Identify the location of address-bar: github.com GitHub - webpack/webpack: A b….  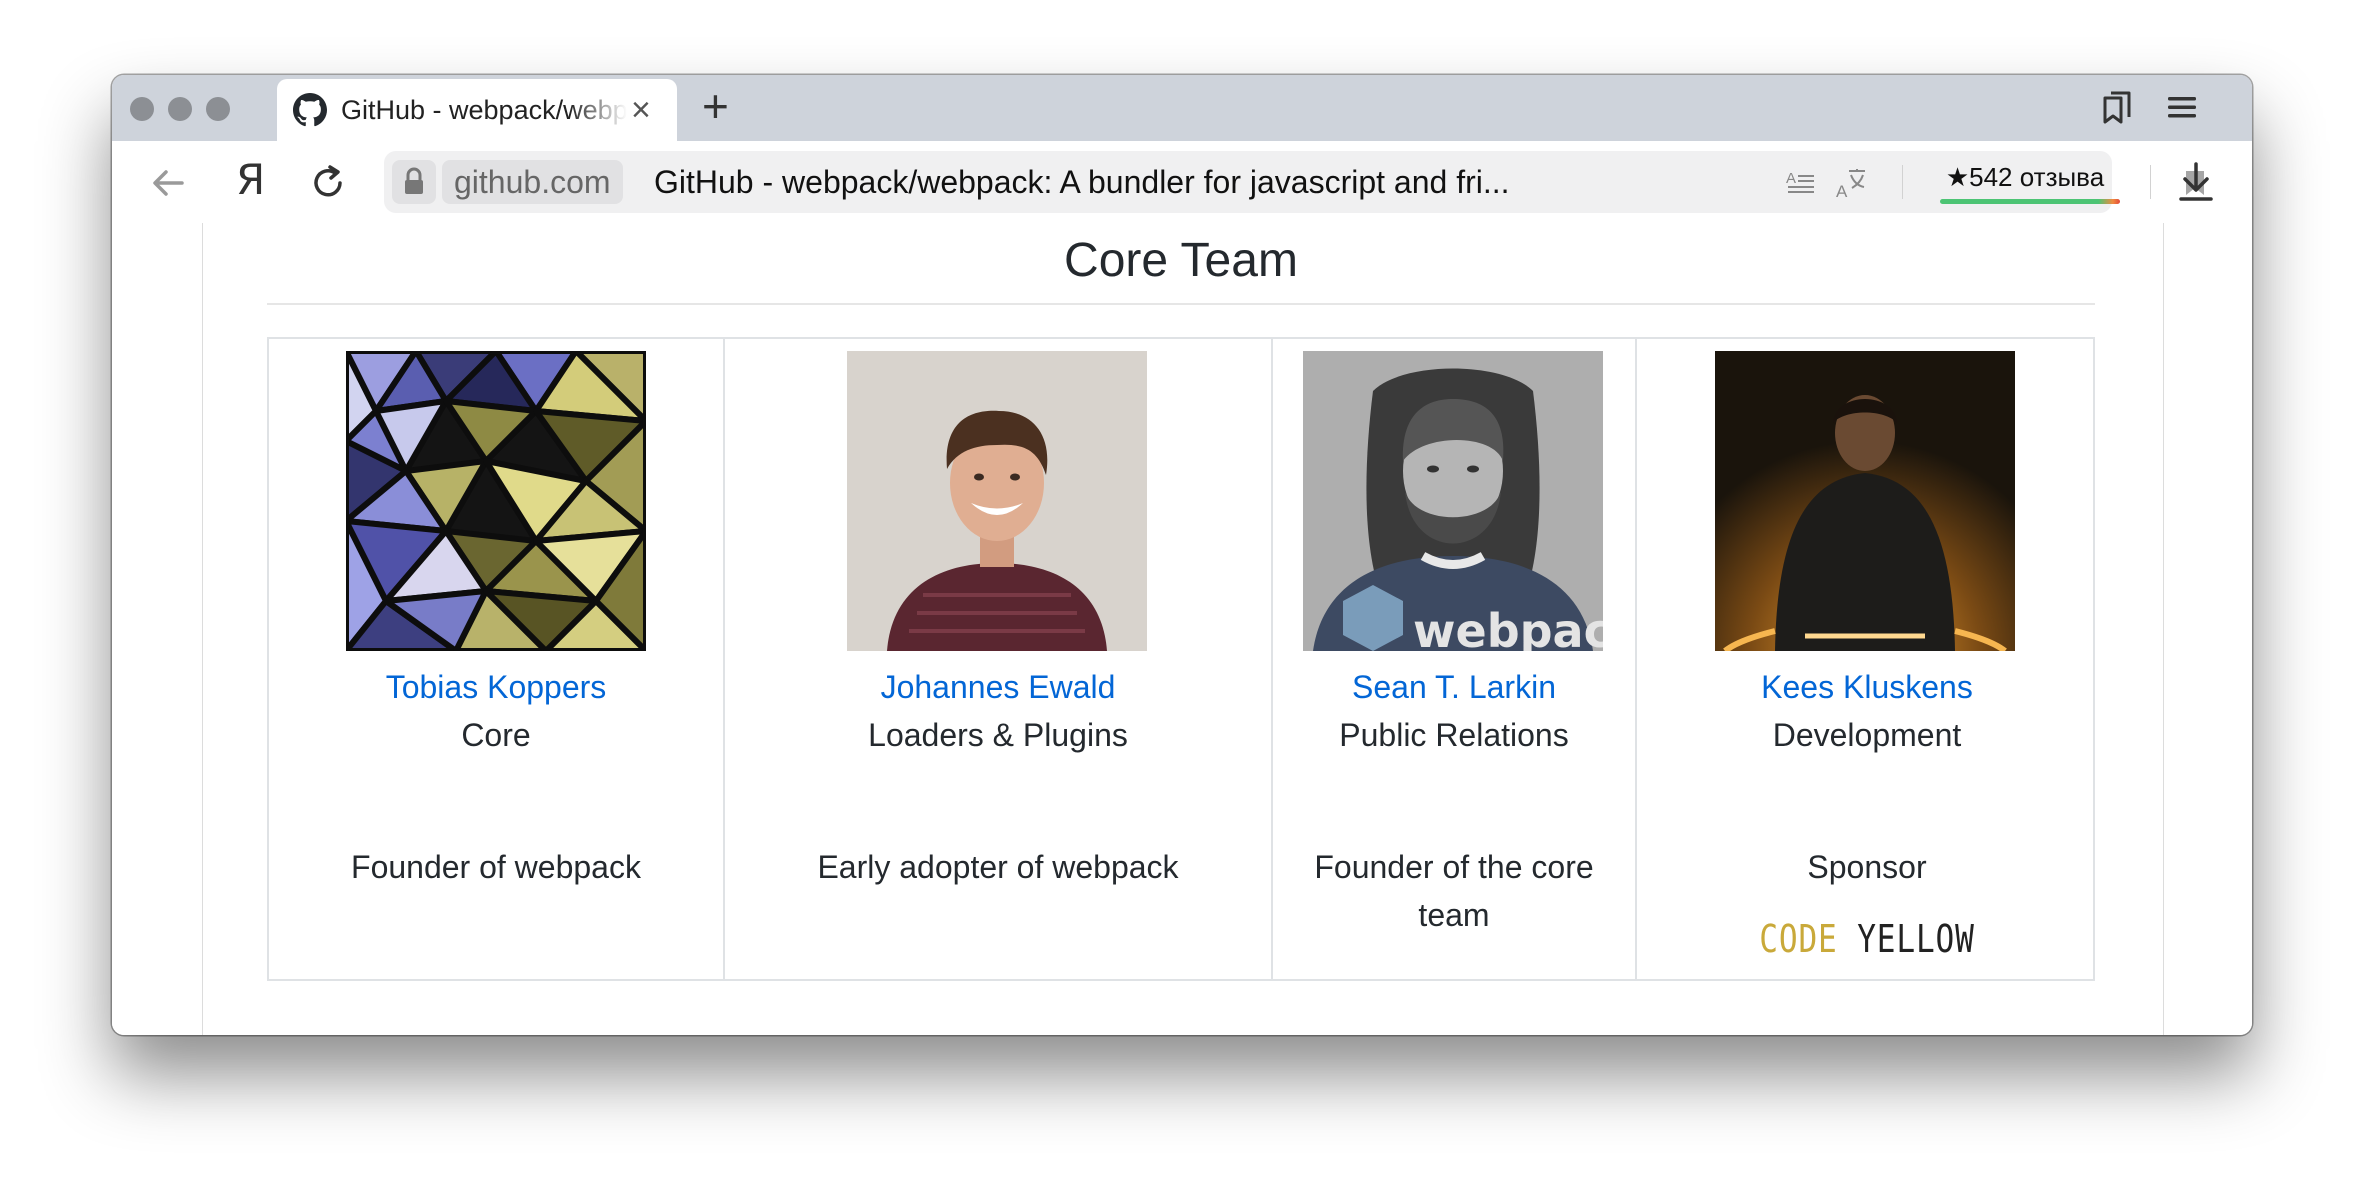
(1294, 182).